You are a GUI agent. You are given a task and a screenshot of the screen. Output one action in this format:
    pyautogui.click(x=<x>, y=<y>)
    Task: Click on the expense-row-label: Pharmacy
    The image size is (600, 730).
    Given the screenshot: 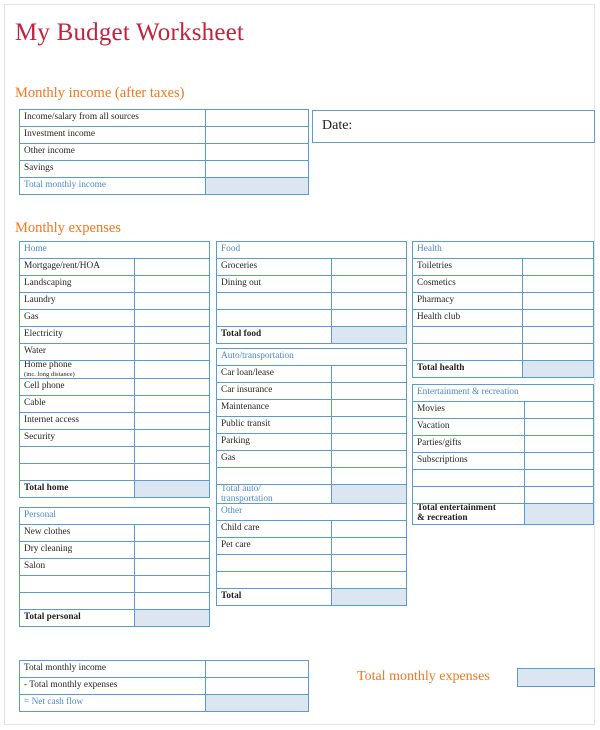 What is the action you would take?
    pyautogui.click(x=467, y=301)
    